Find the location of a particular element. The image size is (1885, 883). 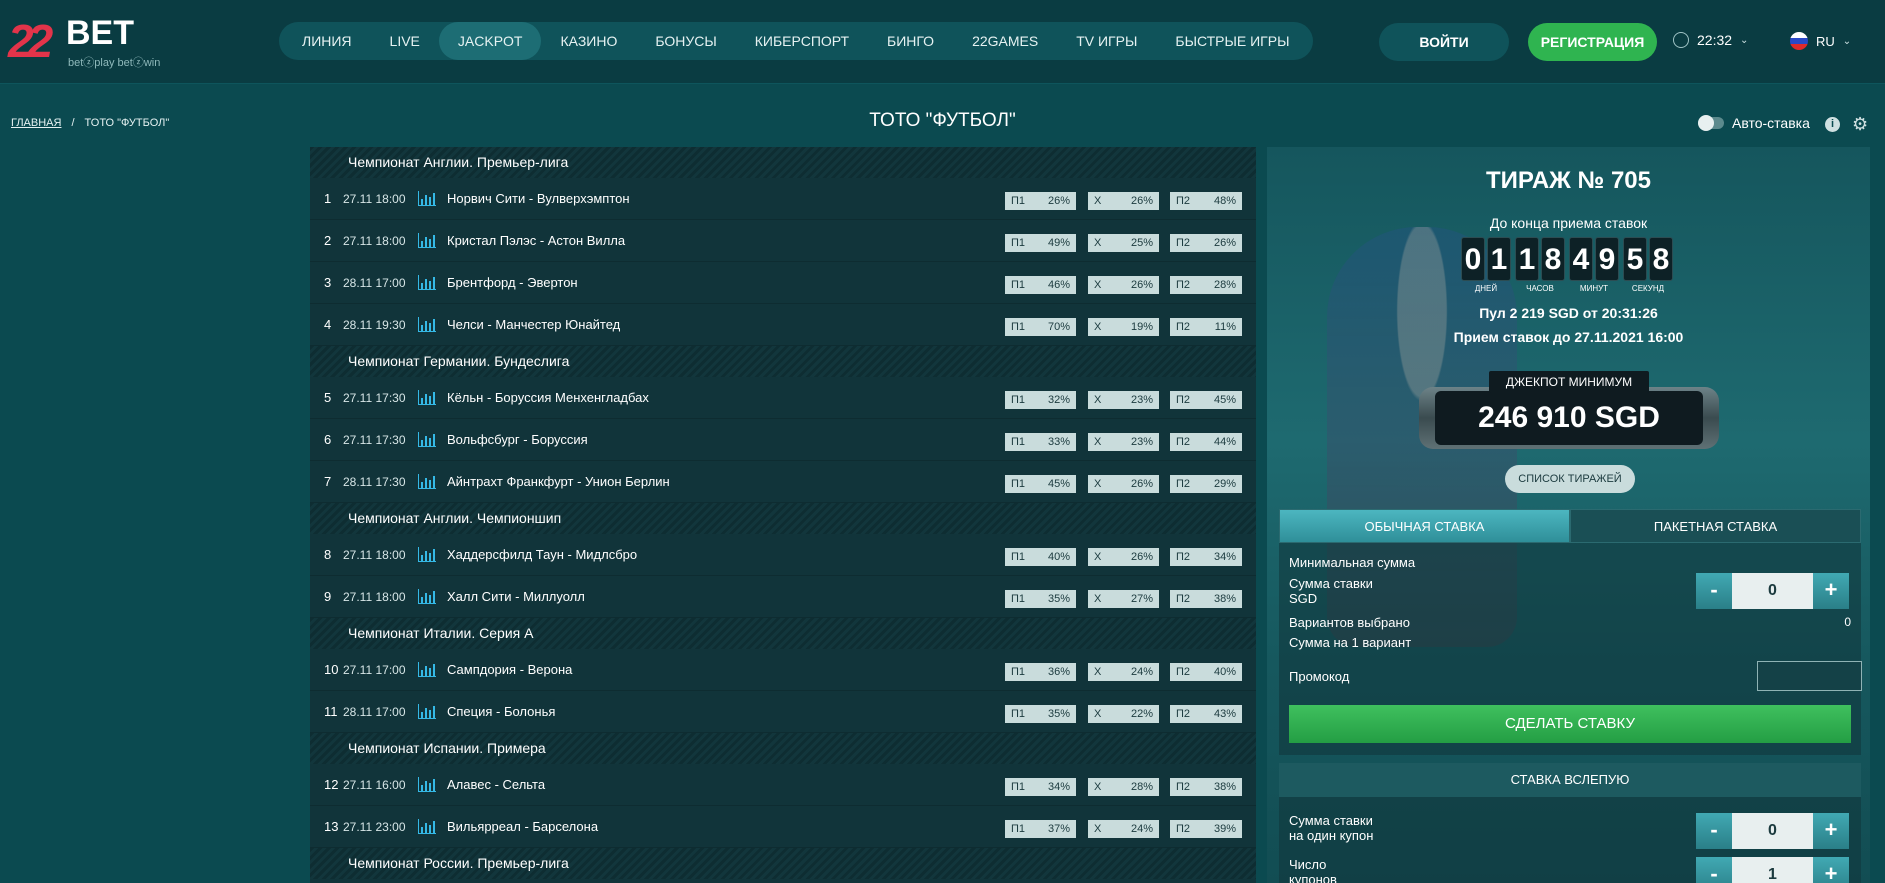

gear-icon: ⚙ is located at coordinates (1860, 124).